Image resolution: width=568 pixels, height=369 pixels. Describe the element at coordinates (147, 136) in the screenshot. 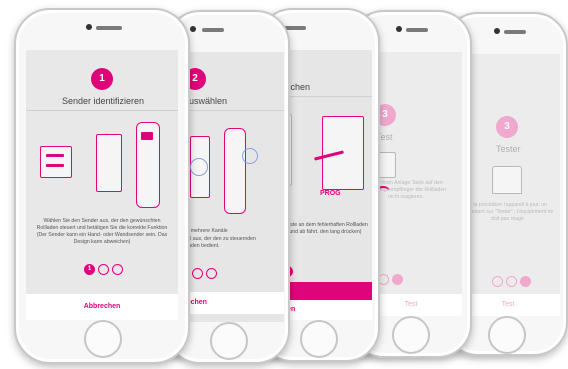

I see `hand-remote-display` at that location.